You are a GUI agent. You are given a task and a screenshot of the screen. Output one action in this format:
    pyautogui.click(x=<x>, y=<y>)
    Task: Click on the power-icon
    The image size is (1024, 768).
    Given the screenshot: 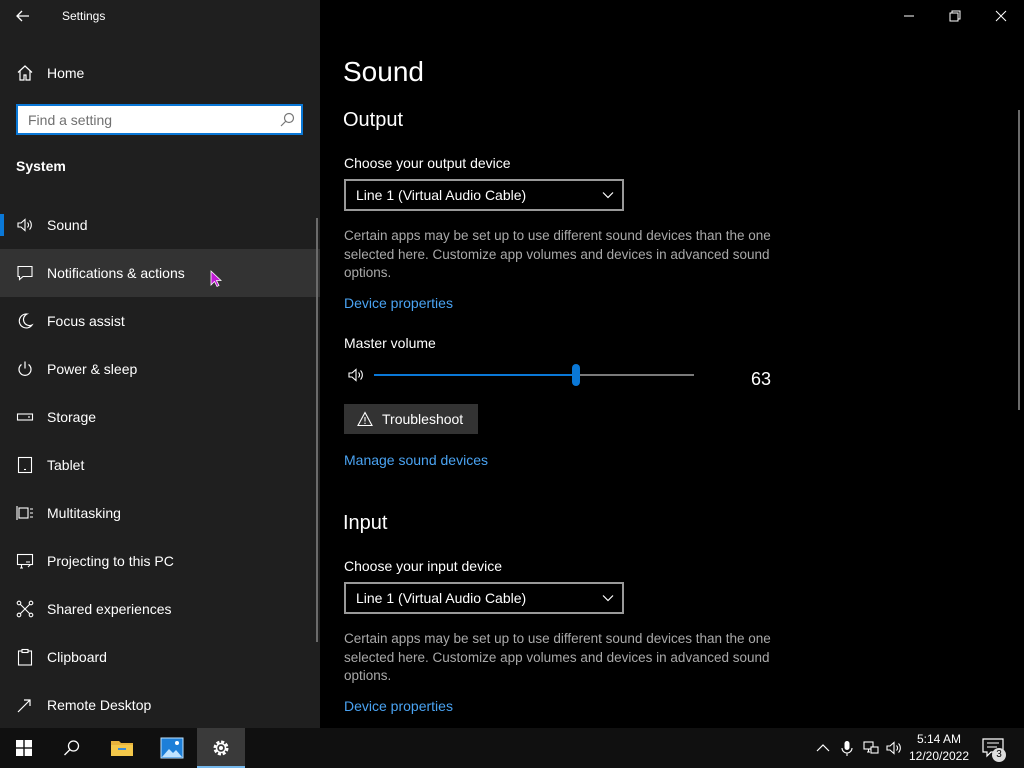 What is the action you would take?
    pyautogui.click(x=25, y=368)
    